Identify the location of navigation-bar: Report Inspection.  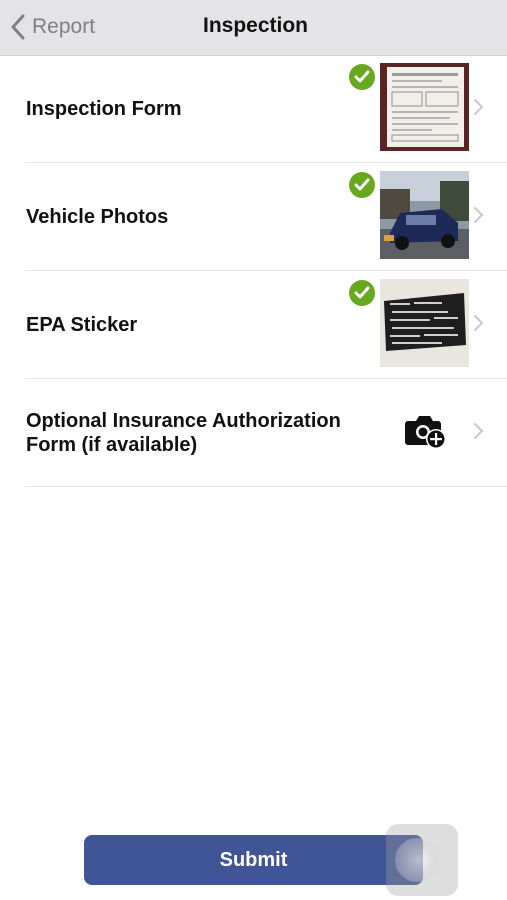
(253, 28).